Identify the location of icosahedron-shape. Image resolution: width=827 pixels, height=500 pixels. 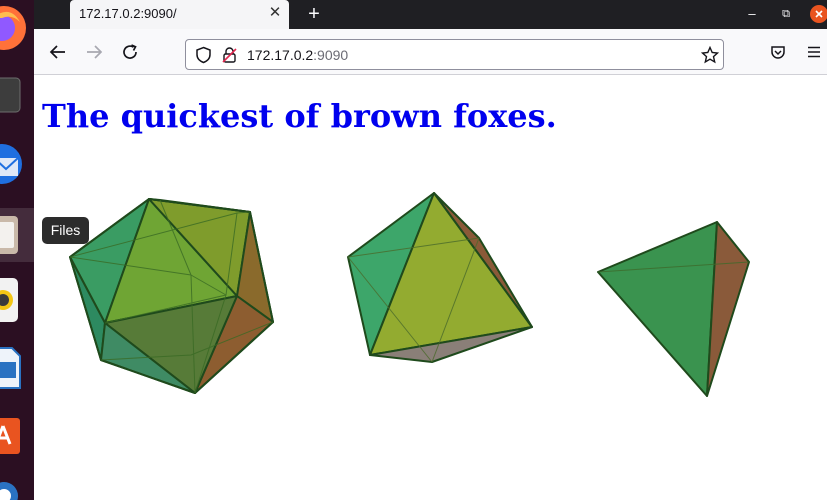
(171, 296).